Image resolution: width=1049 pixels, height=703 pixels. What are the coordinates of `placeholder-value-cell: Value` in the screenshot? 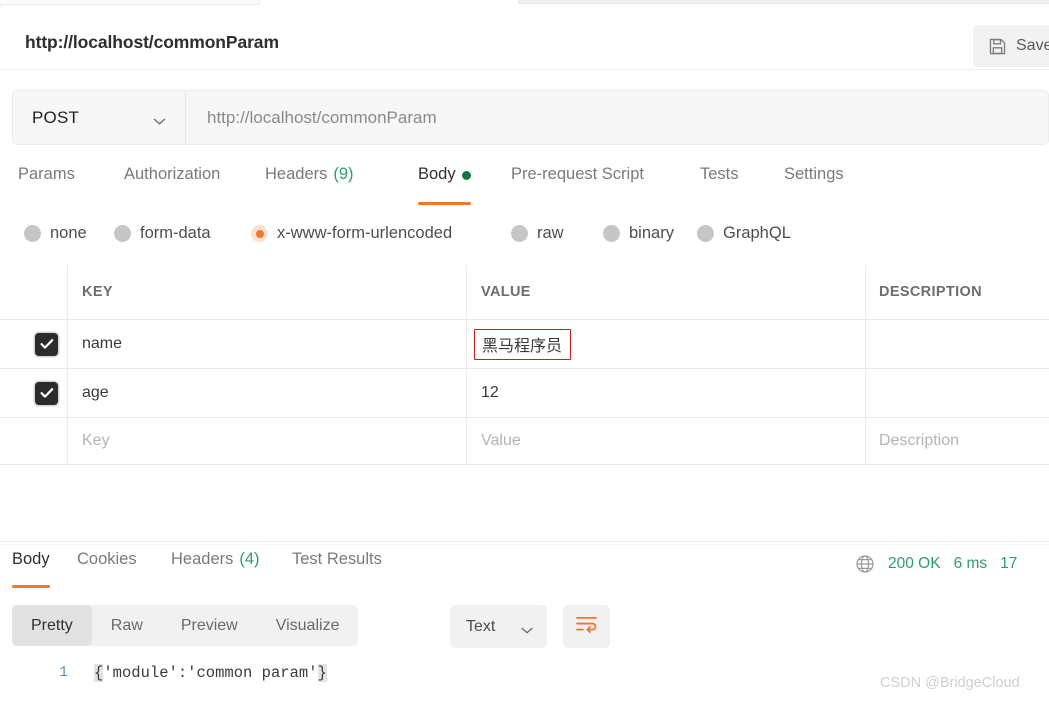 It's located at (666, 441).